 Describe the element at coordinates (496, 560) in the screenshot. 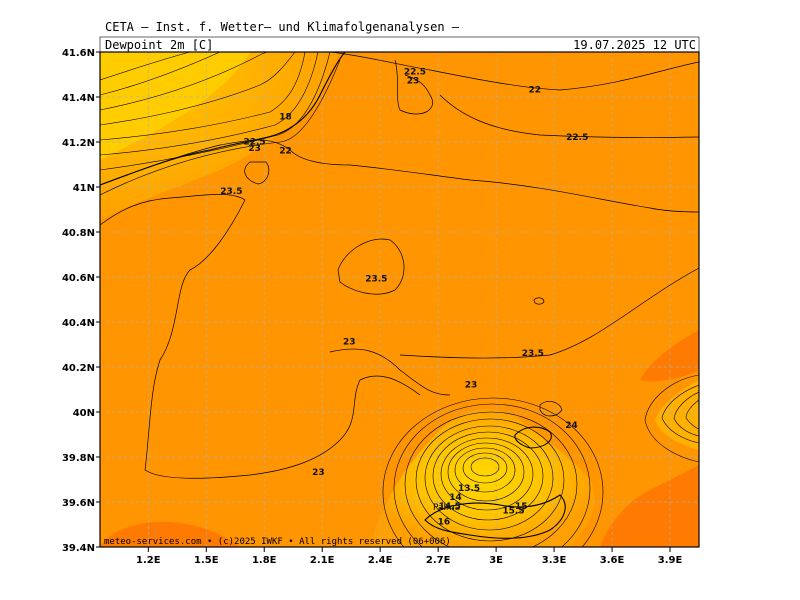

I see `x-tick-label: 3E` at that location.